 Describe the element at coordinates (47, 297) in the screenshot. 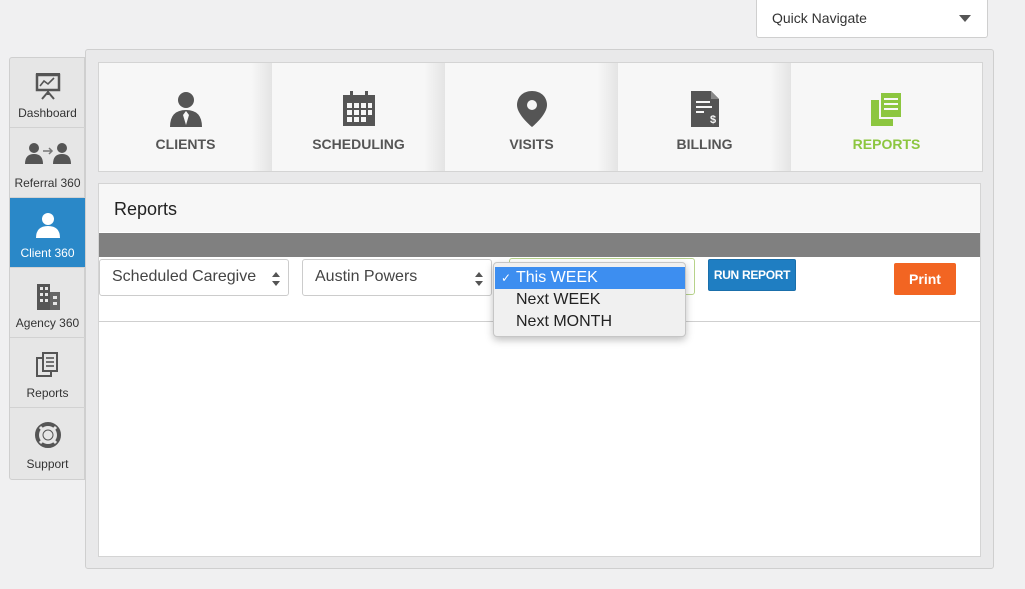

I see `building-icon` at that location.